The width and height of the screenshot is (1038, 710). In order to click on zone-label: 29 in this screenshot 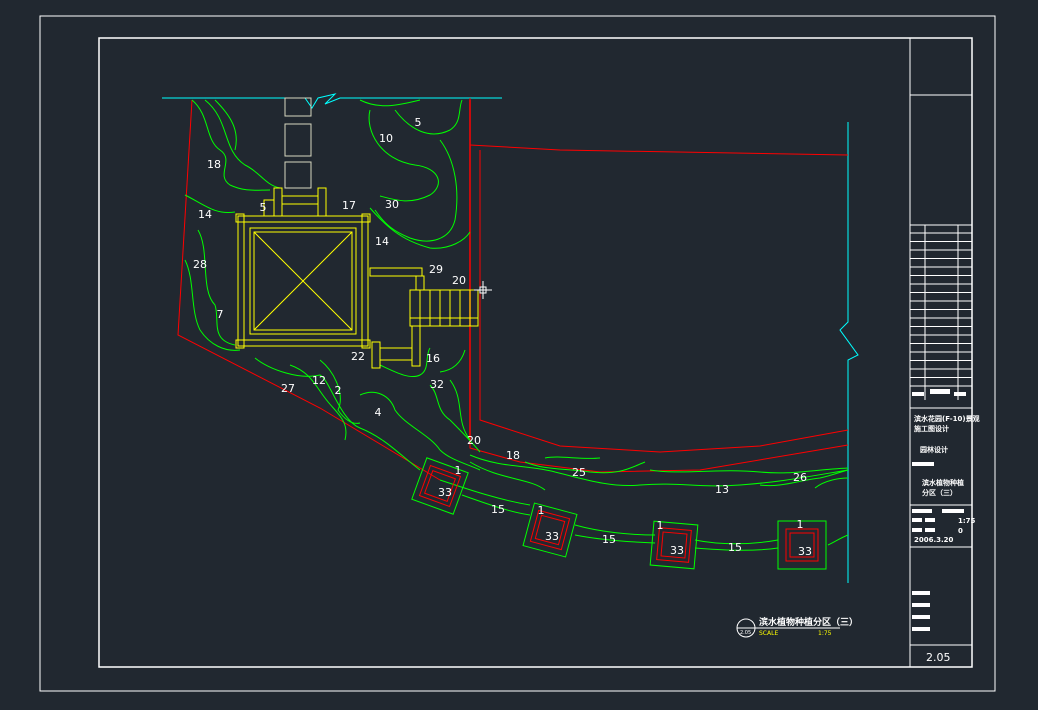, I will do `click(436, 269)`.